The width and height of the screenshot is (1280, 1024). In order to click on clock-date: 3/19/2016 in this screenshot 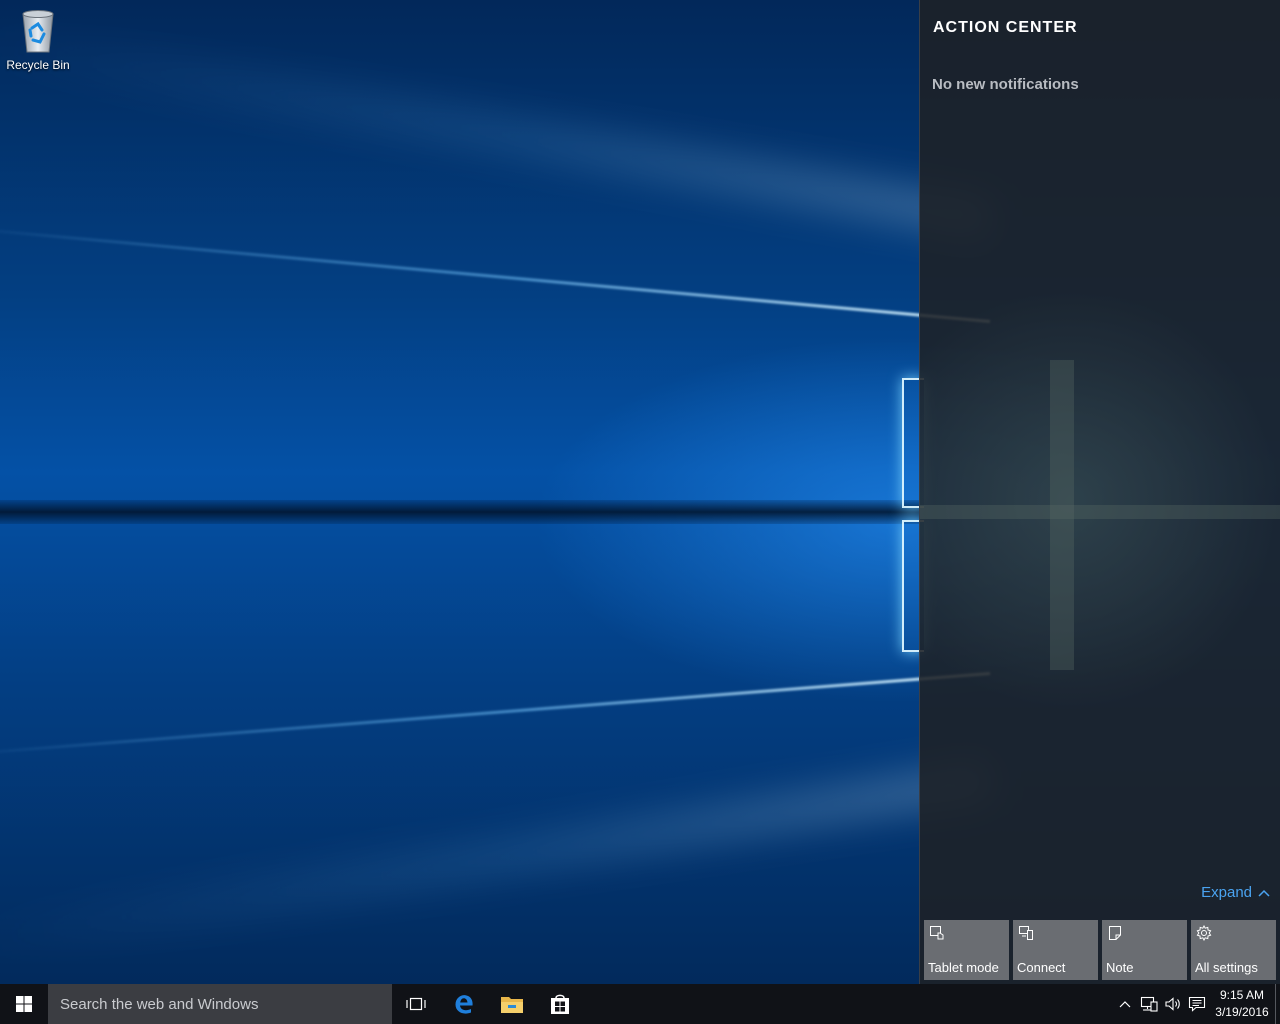, I will do `click(1242, 1012)`.